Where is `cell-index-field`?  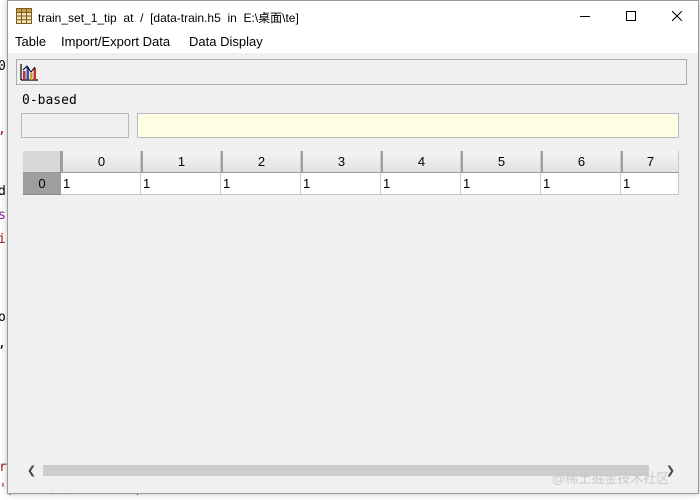 cell-index-field is located at coordinates (75, 125).